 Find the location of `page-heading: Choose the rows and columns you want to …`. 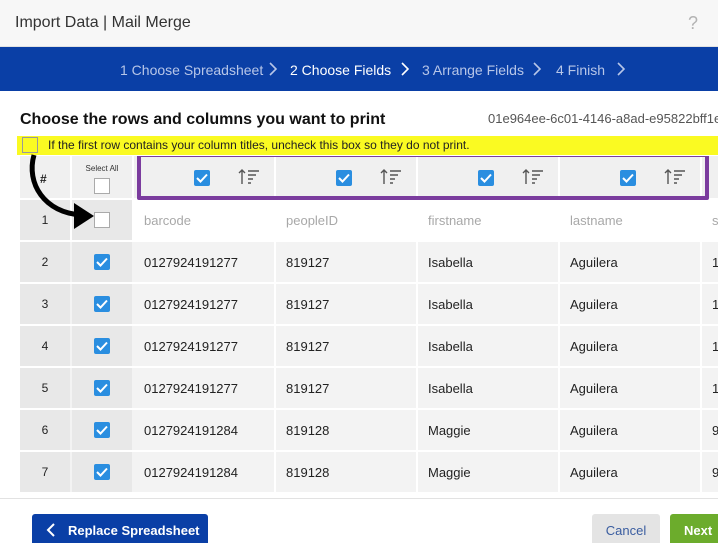

page-heading: Choose the rows and columns you want to … is located at coordinates (203, 119).